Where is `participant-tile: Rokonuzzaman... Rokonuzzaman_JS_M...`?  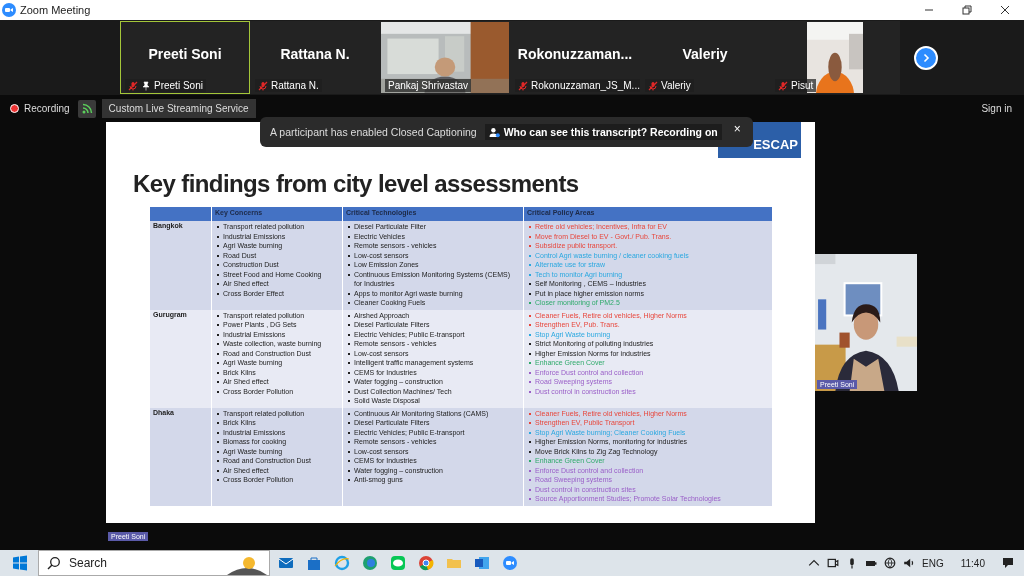 participant-tile: Rokonuzzaman... Rokonuzzaman_JS_M... is located at coordinates (575, 57).